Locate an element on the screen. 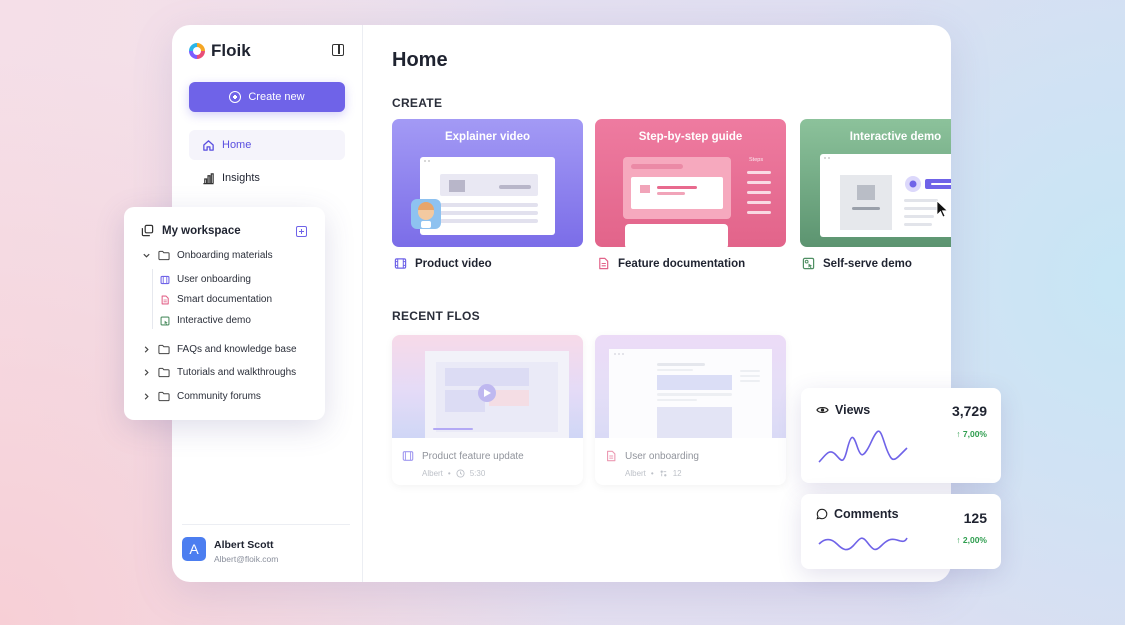 This screenshot has width=1125, height=625. app-logo: Floik is located at coordinates (220, 51).